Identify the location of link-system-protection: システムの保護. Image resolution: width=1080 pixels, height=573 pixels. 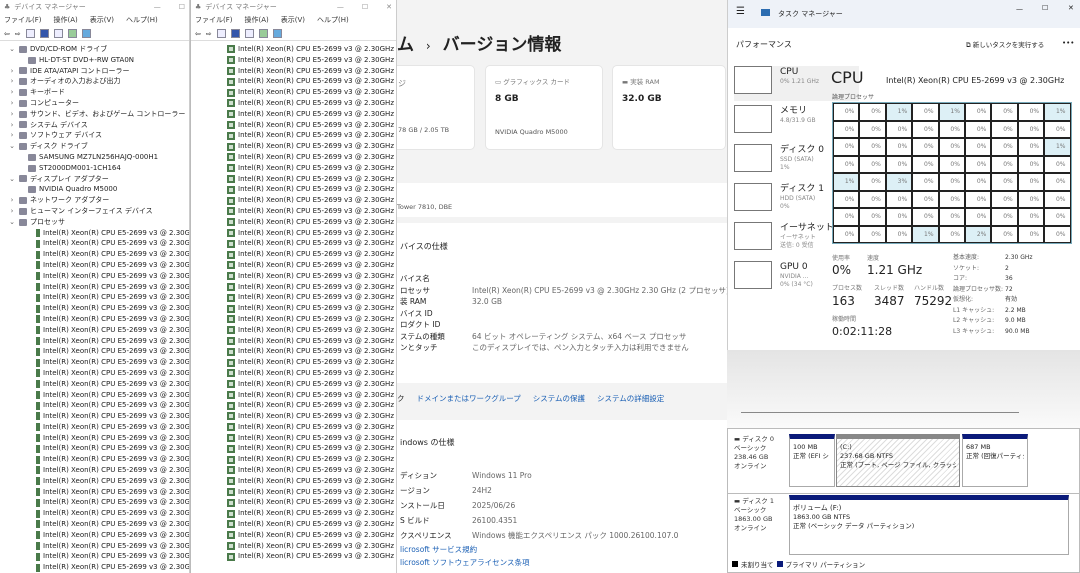
(559, 398).